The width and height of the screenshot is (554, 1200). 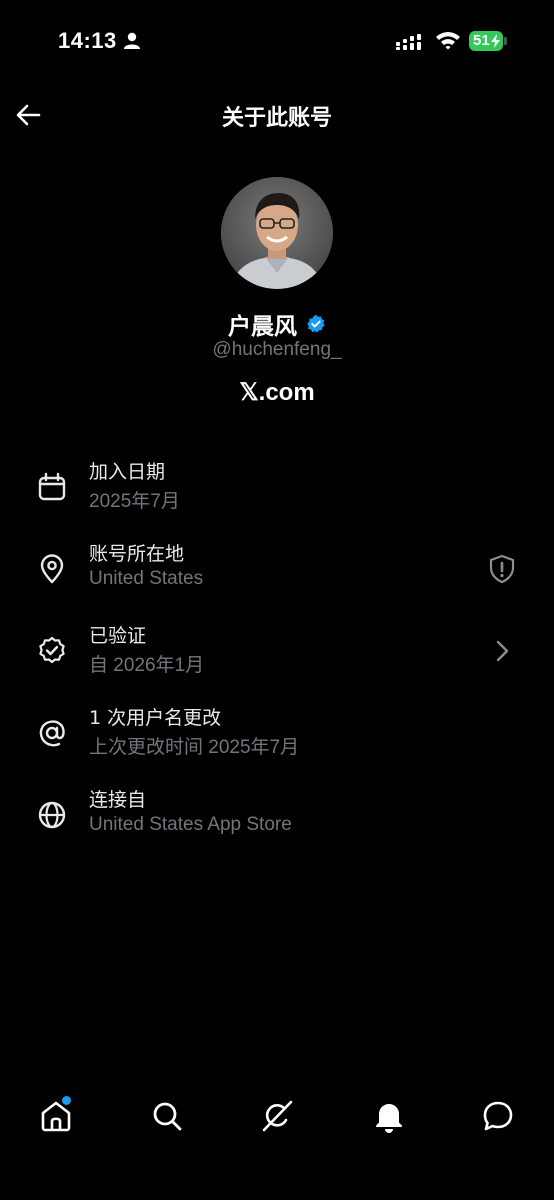 I want to click on battery-cap, so click(x=505, y=41).